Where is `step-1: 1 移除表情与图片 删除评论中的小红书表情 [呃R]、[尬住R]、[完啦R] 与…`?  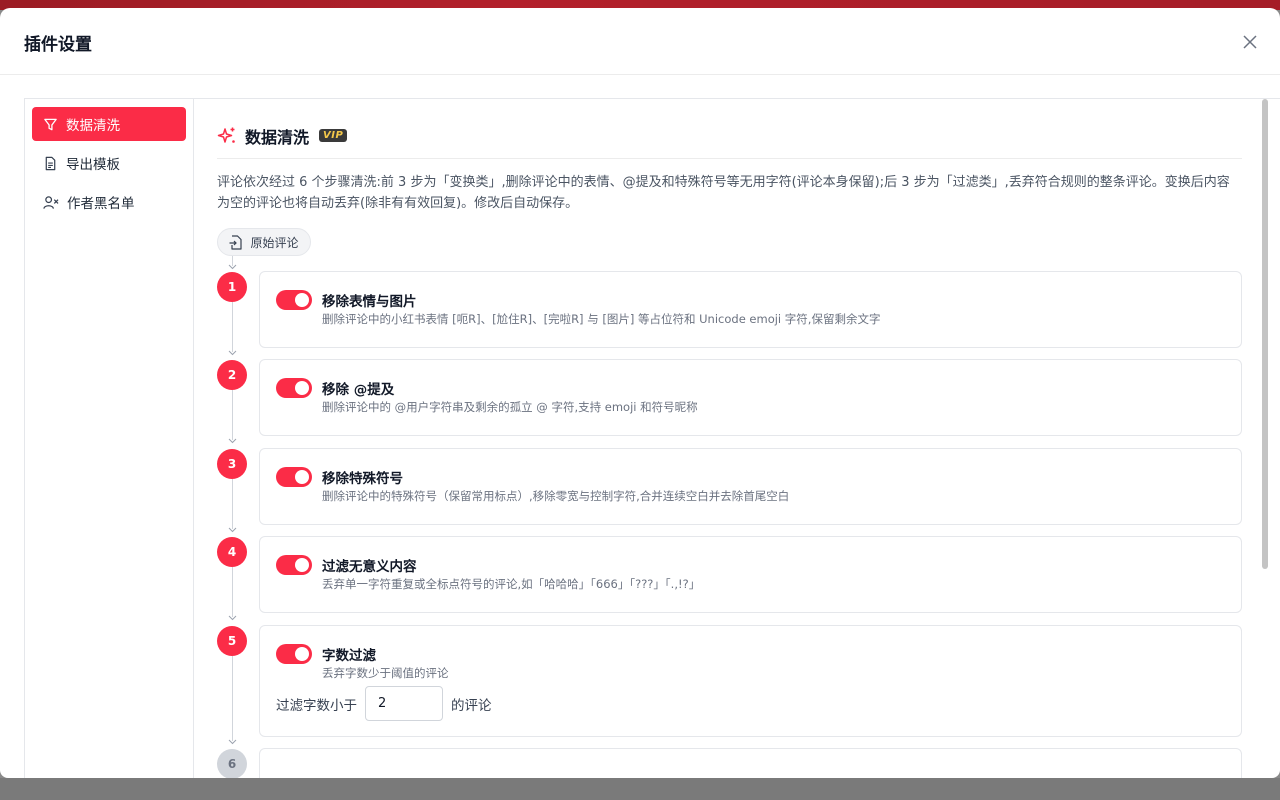 step-1: 1 移除表情与图片 删除评论中的小红书表情 [呃R]、[尬住R]、[完啦R] 与… is located at coordinates (732, 313).